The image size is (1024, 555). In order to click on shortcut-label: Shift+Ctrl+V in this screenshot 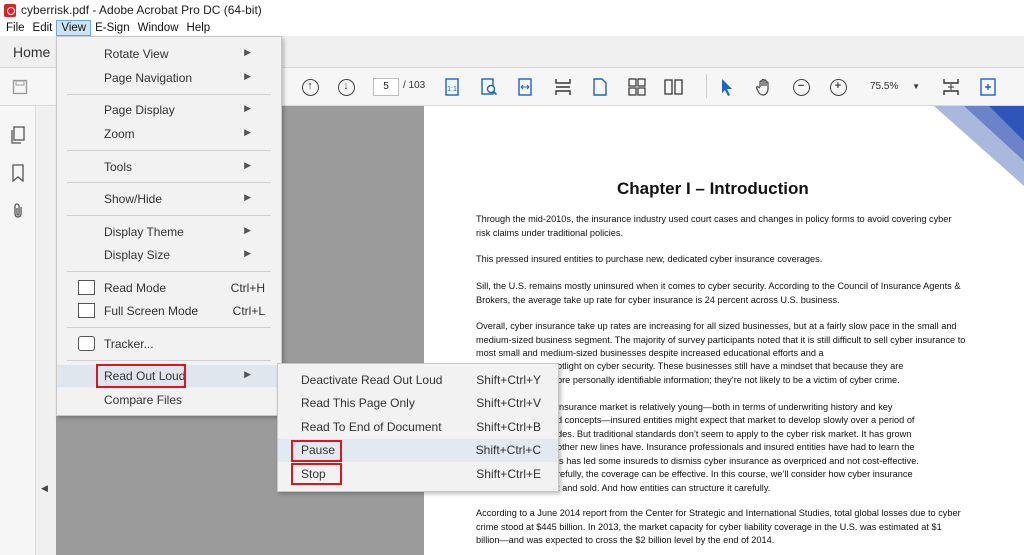, I will do `click(508, 403)`.